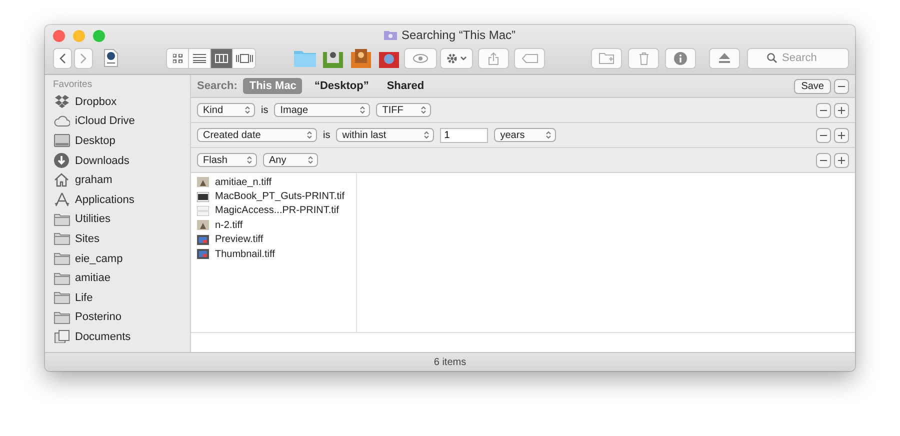 The width and height of the screenshot is (900, 436). I want to click on eject-icon, so click(724, 58).